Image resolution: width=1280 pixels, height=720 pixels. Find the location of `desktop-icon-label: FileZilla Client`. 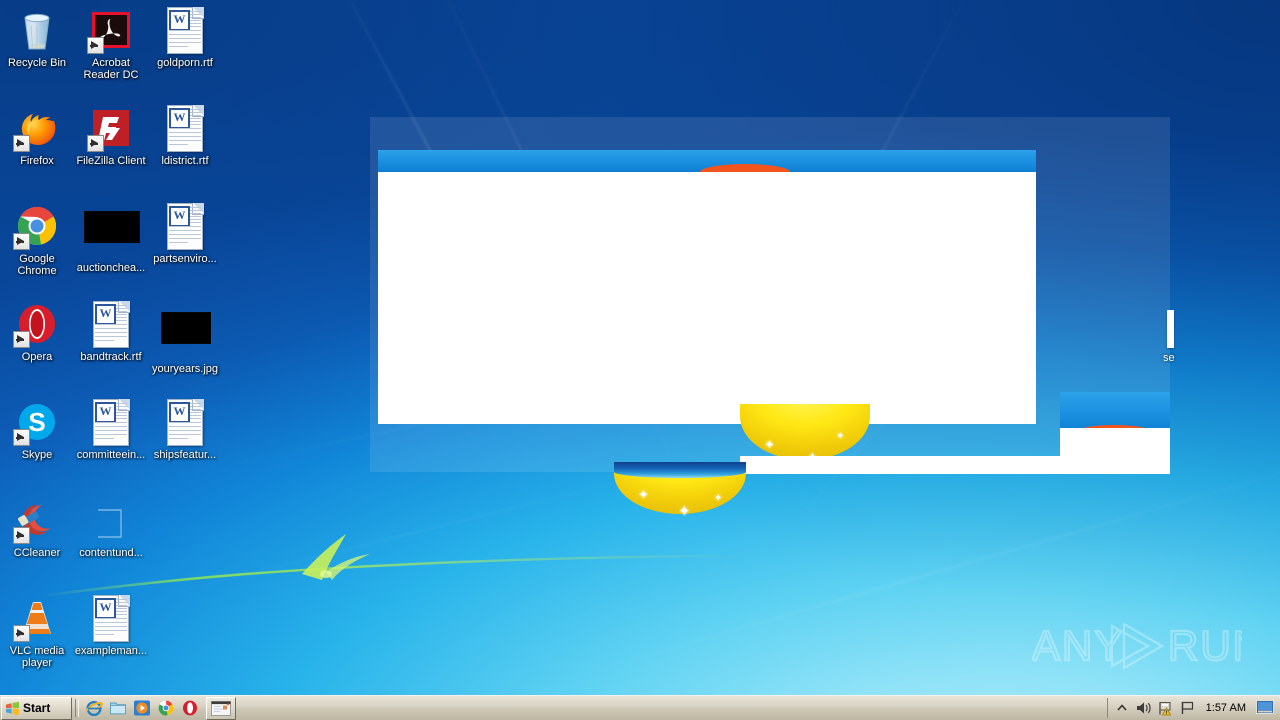

desktop-icon-label: FileZilla Client is located at coordinates (111, 161).